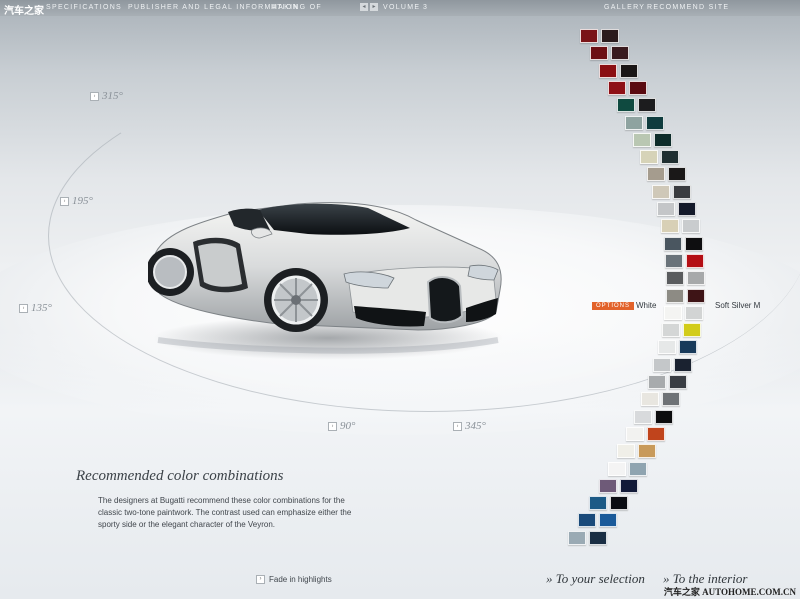 The height and width of the screenshot is (599, 800). What do you see at coordinates (35, 308) in the screenshot?
I see `angle-135-button: › 135°` at bounding box center [35, 308].